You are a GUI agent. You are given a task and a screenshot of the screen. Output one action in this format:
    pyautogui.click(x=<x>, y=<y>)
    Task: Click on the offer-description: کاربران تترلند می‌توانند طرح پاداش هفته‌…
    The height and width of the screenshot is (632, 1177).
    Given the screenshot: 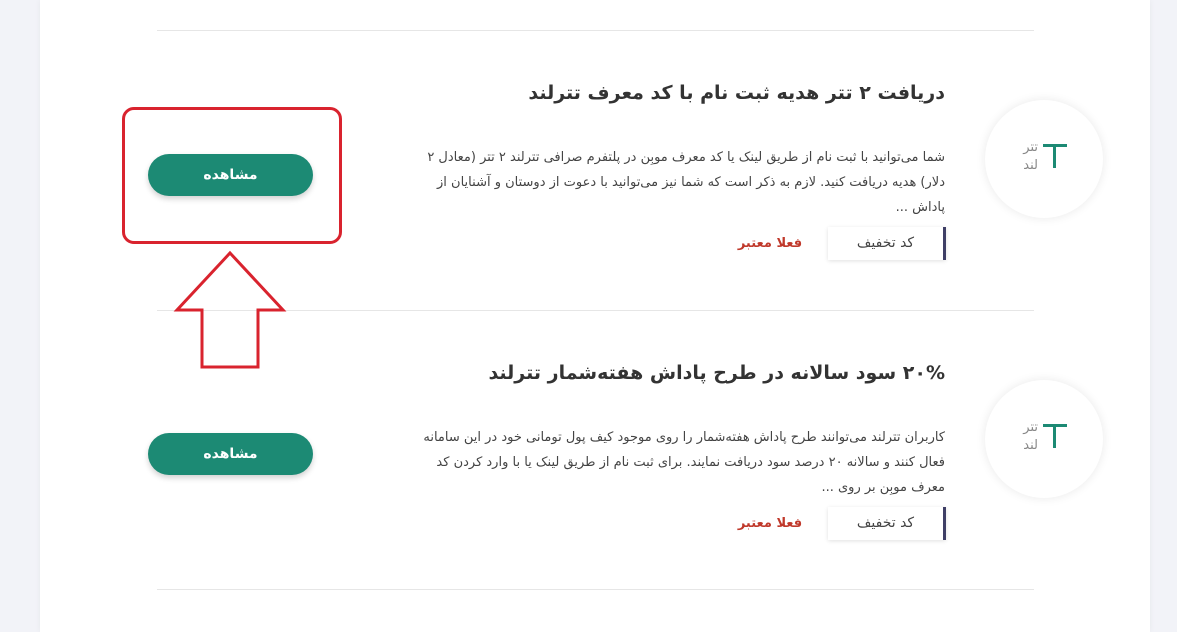 What is the action you would take?
    pyautogui.click(x=684, y=462)
    